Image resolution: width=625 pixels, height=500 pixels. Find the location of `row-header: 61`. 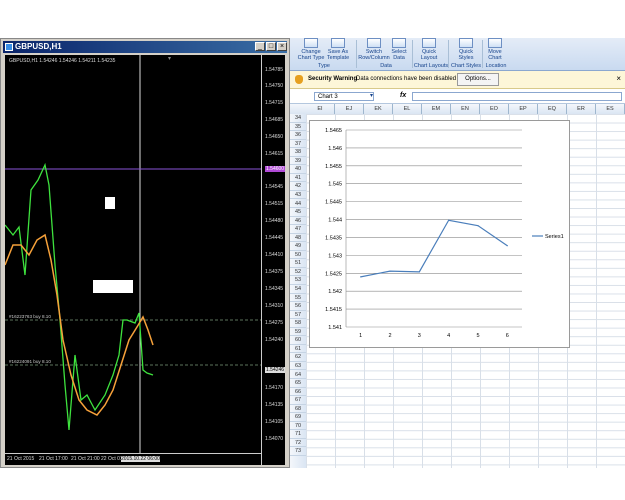

row-header: 61 is located at coordinates (298, 349).